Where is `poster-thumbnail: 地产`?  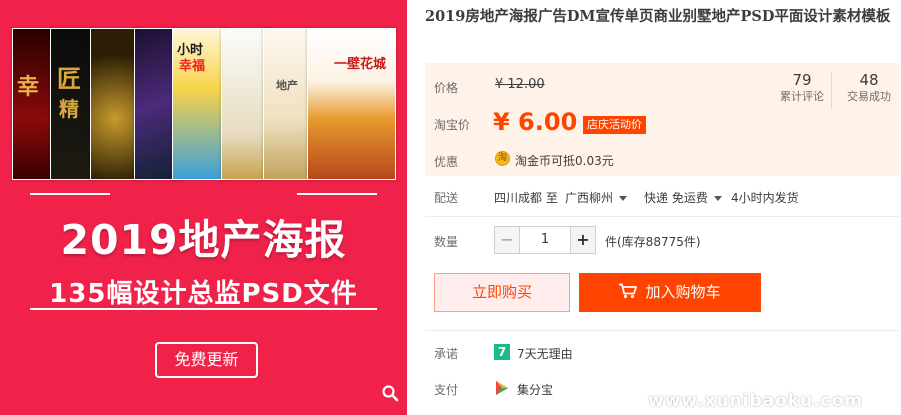
poster-thumbnail: 地产 is located at coordinates (288, 104).